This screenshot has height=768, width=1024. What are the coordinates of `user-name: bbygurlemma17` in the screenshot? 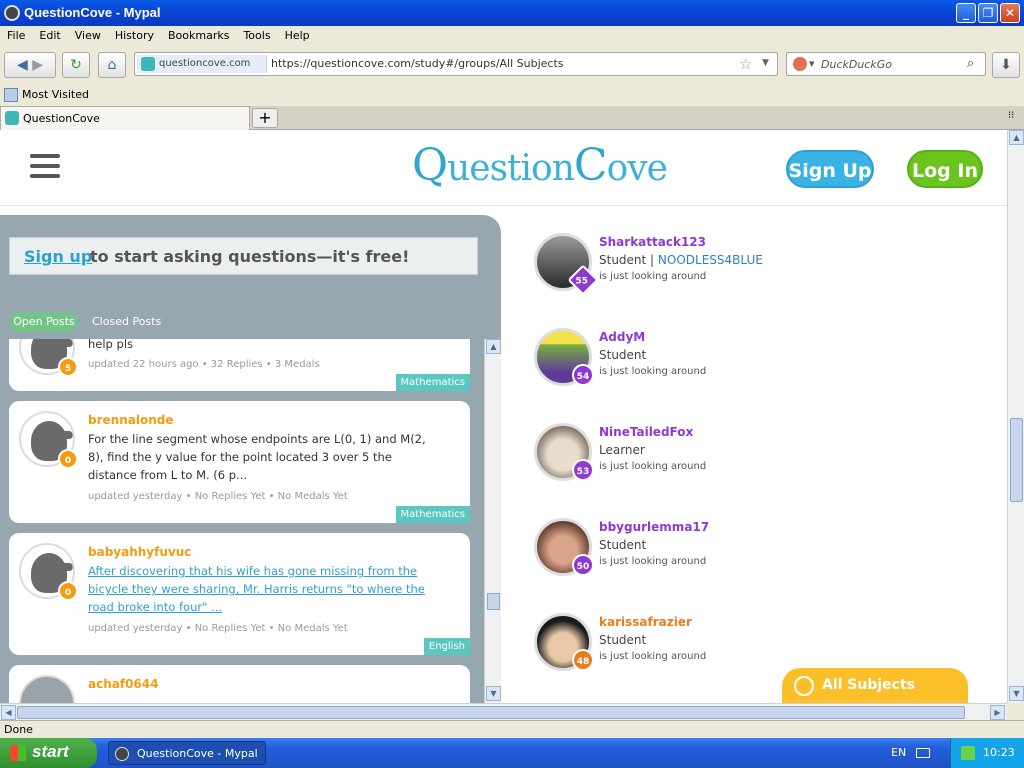 It's located at (654, 527).